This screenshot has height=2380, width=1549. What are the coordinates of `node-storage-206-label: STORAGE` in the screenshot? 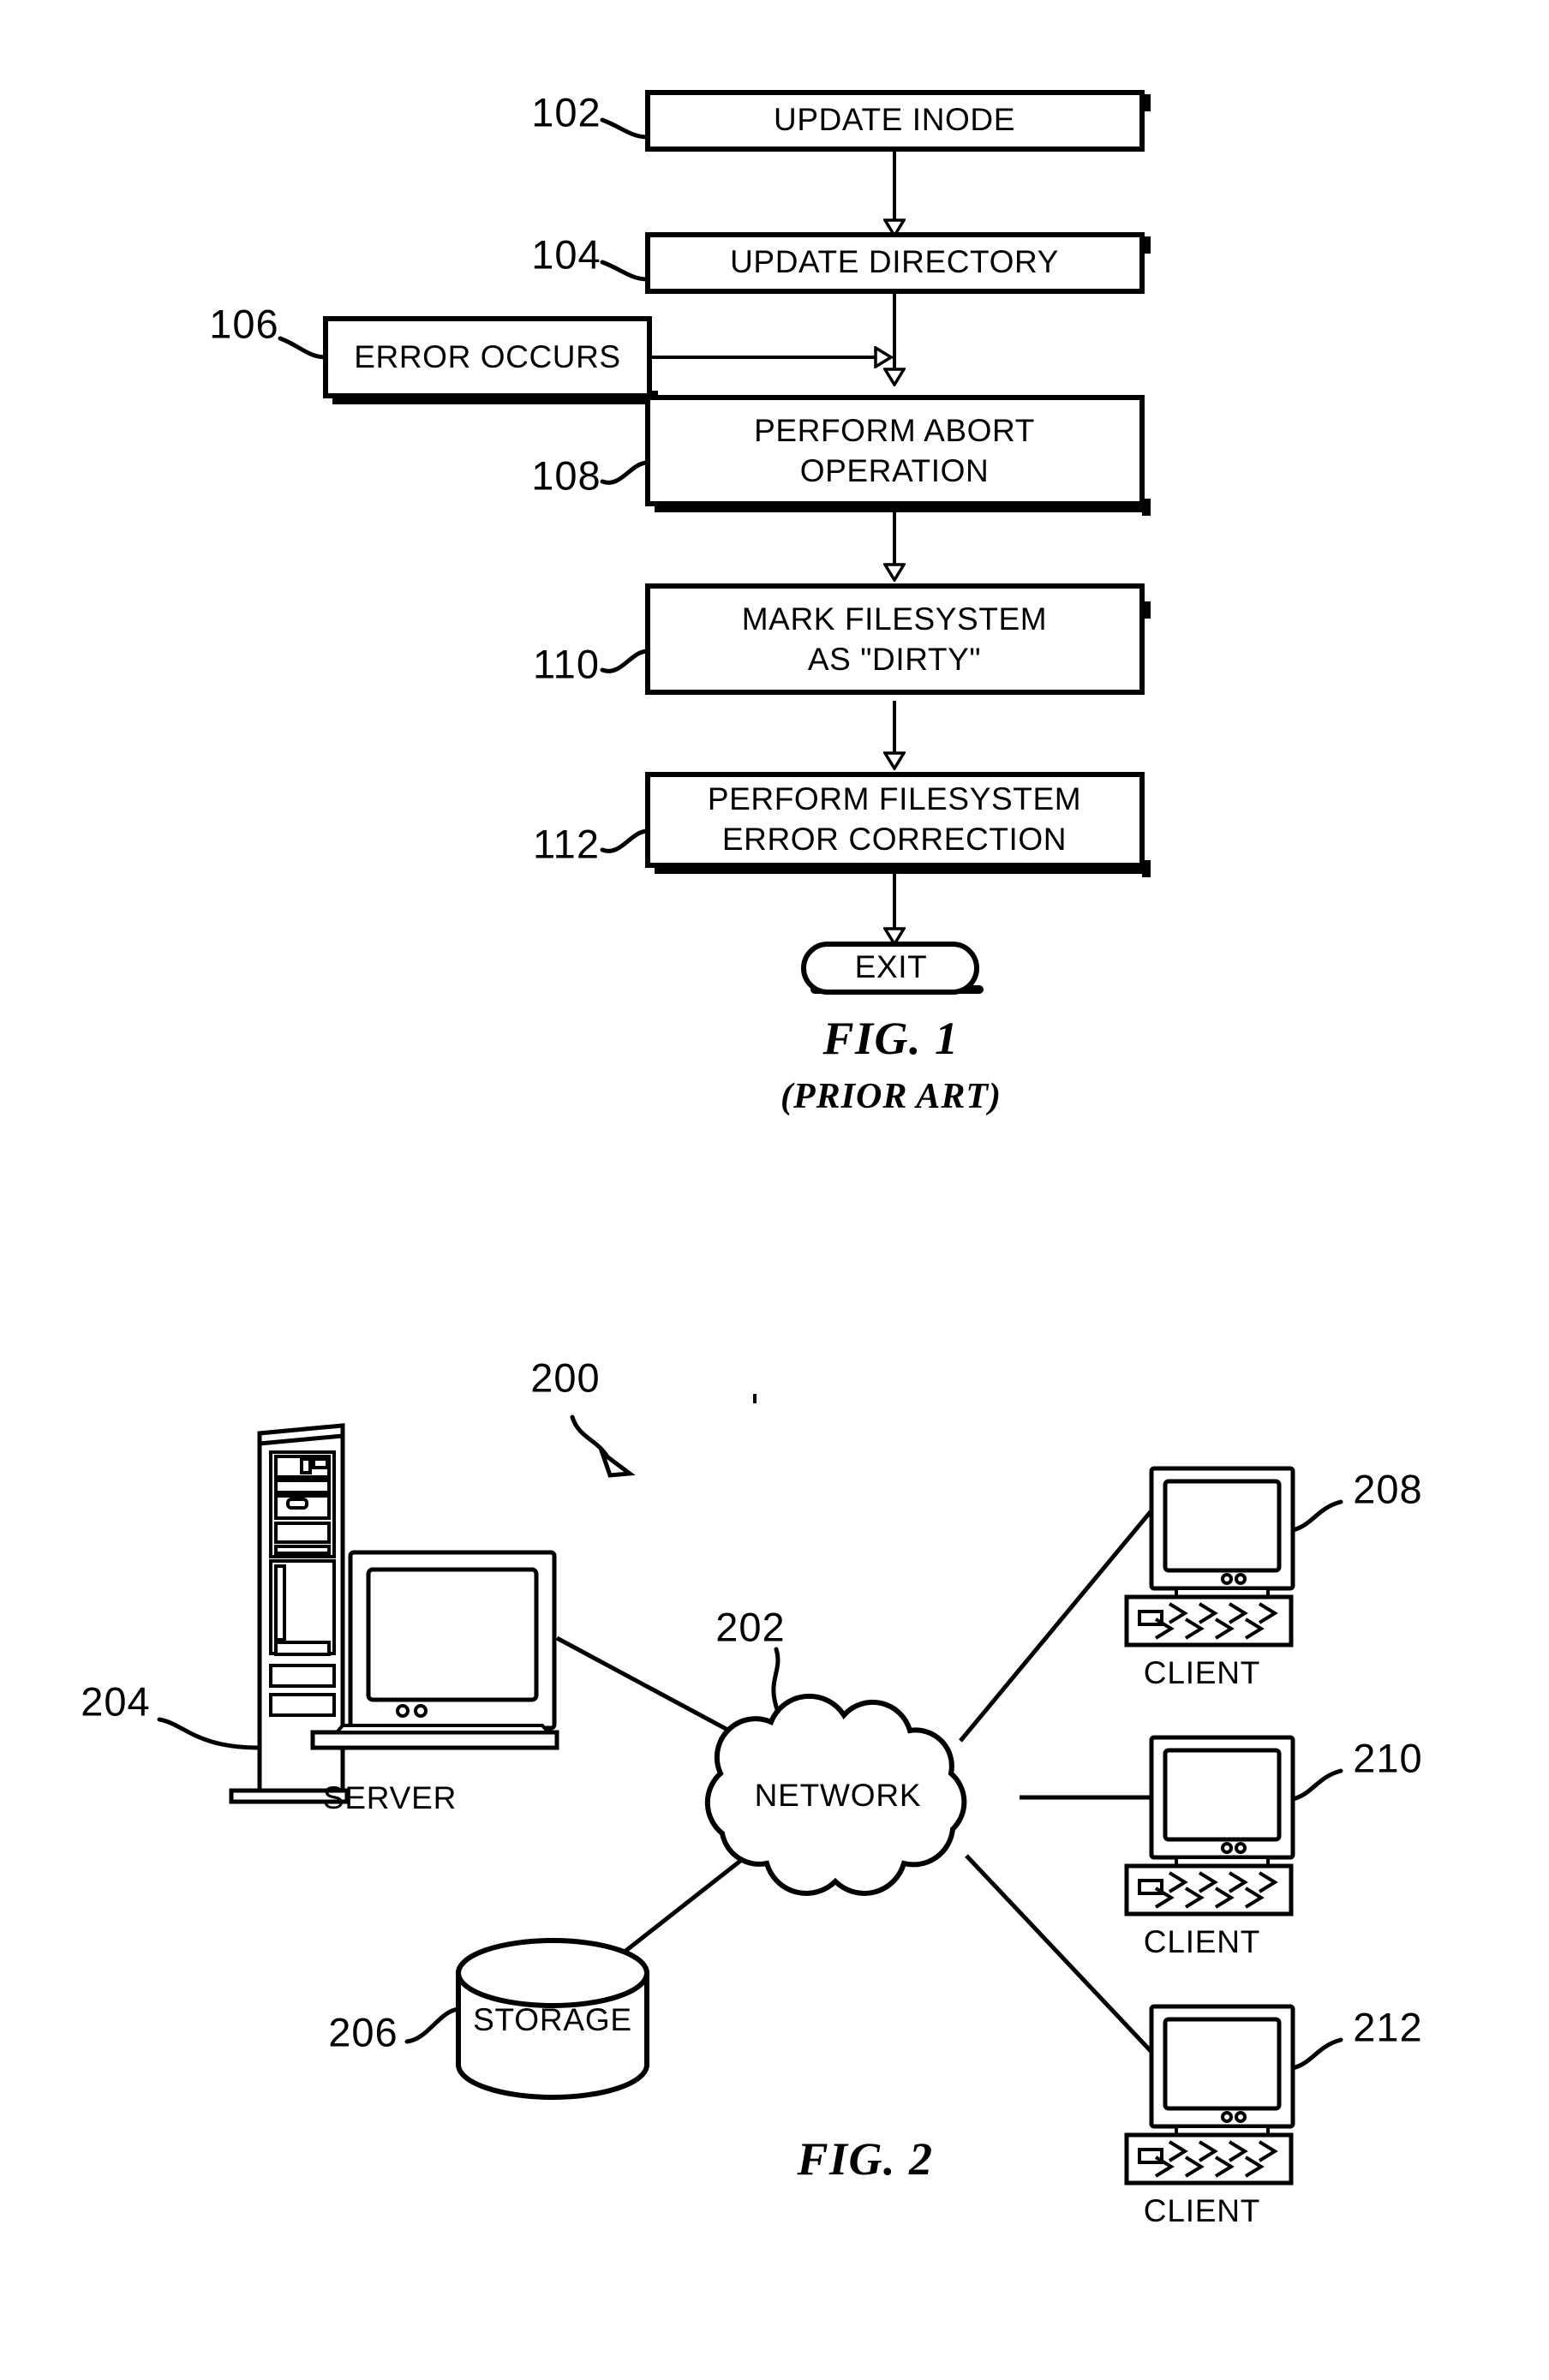 It's located at (552, 2019).